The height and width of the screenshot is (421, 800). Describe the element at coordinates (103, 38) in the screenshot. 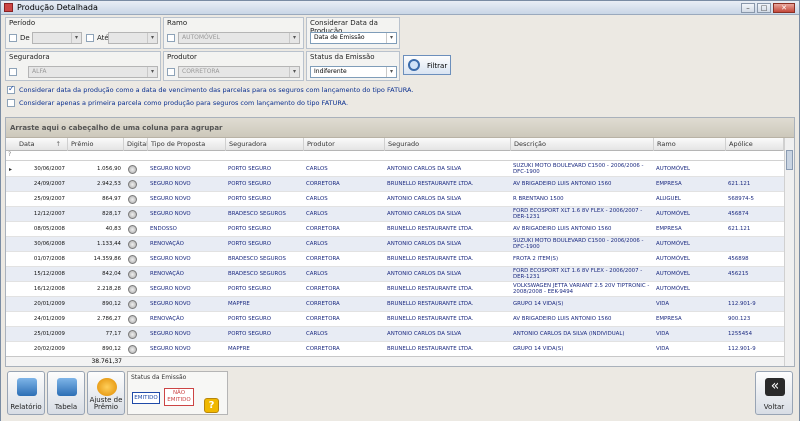

I see `ate-label: Até` at that location.